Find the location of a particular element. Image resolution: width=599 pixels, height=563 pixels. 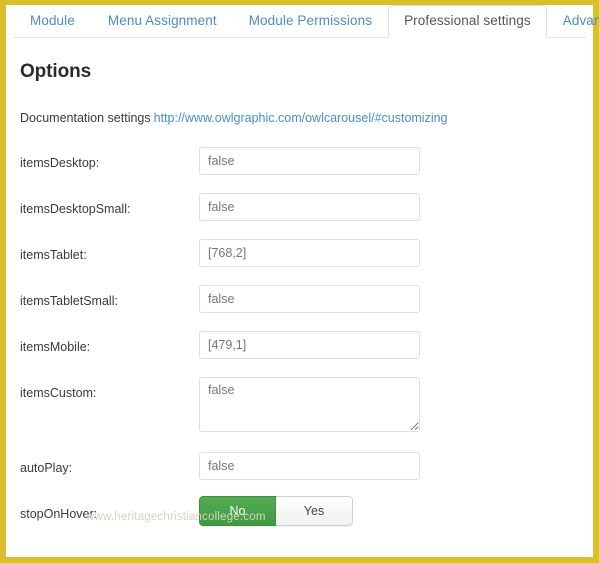

tab-advanced: Advanced is located at coordinates (573, 21).